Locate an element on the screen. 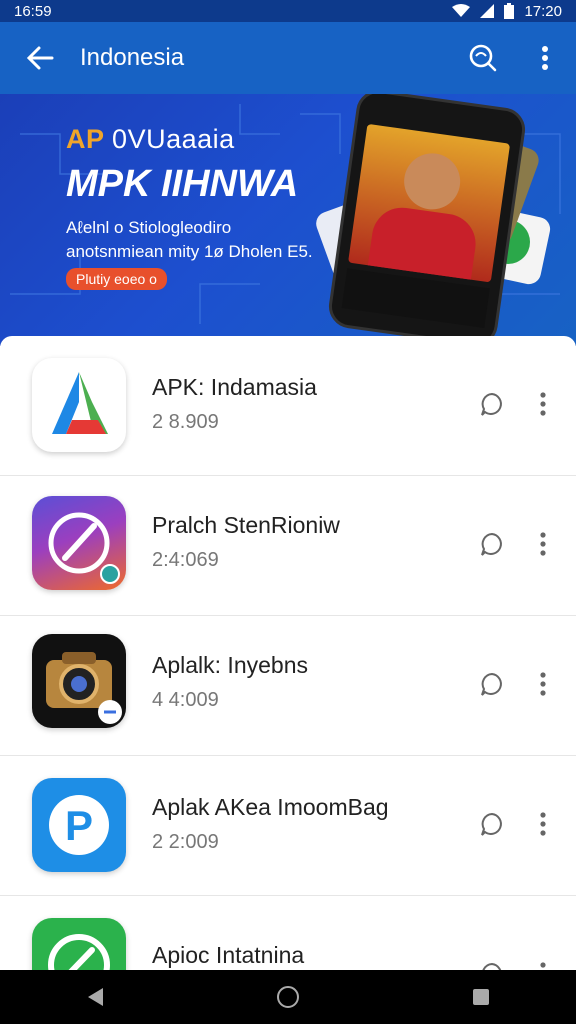 This screenshot has width=576, height=1024. arrow-left-icon is located at coordinates (40, 58).